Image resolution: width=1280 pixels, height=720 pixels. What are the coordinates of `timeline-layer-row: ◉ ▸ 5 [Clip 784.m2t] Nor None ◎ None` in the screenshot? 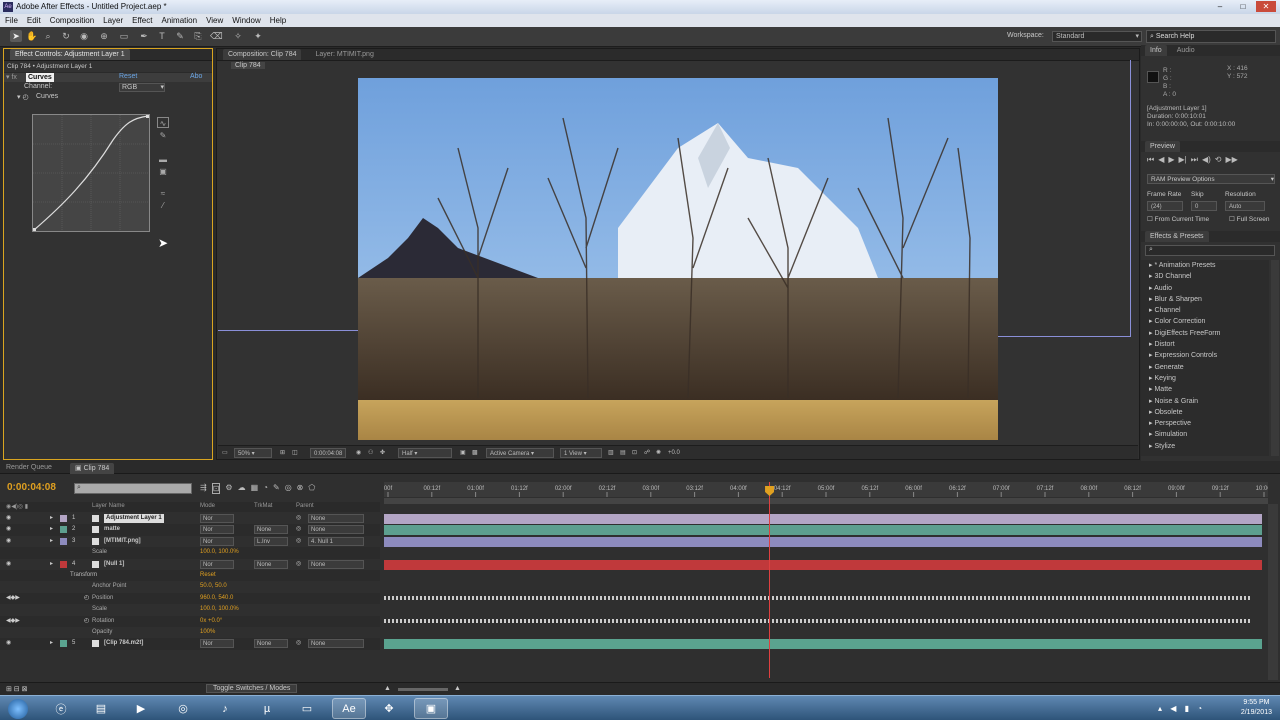 It's located at (190, 644).